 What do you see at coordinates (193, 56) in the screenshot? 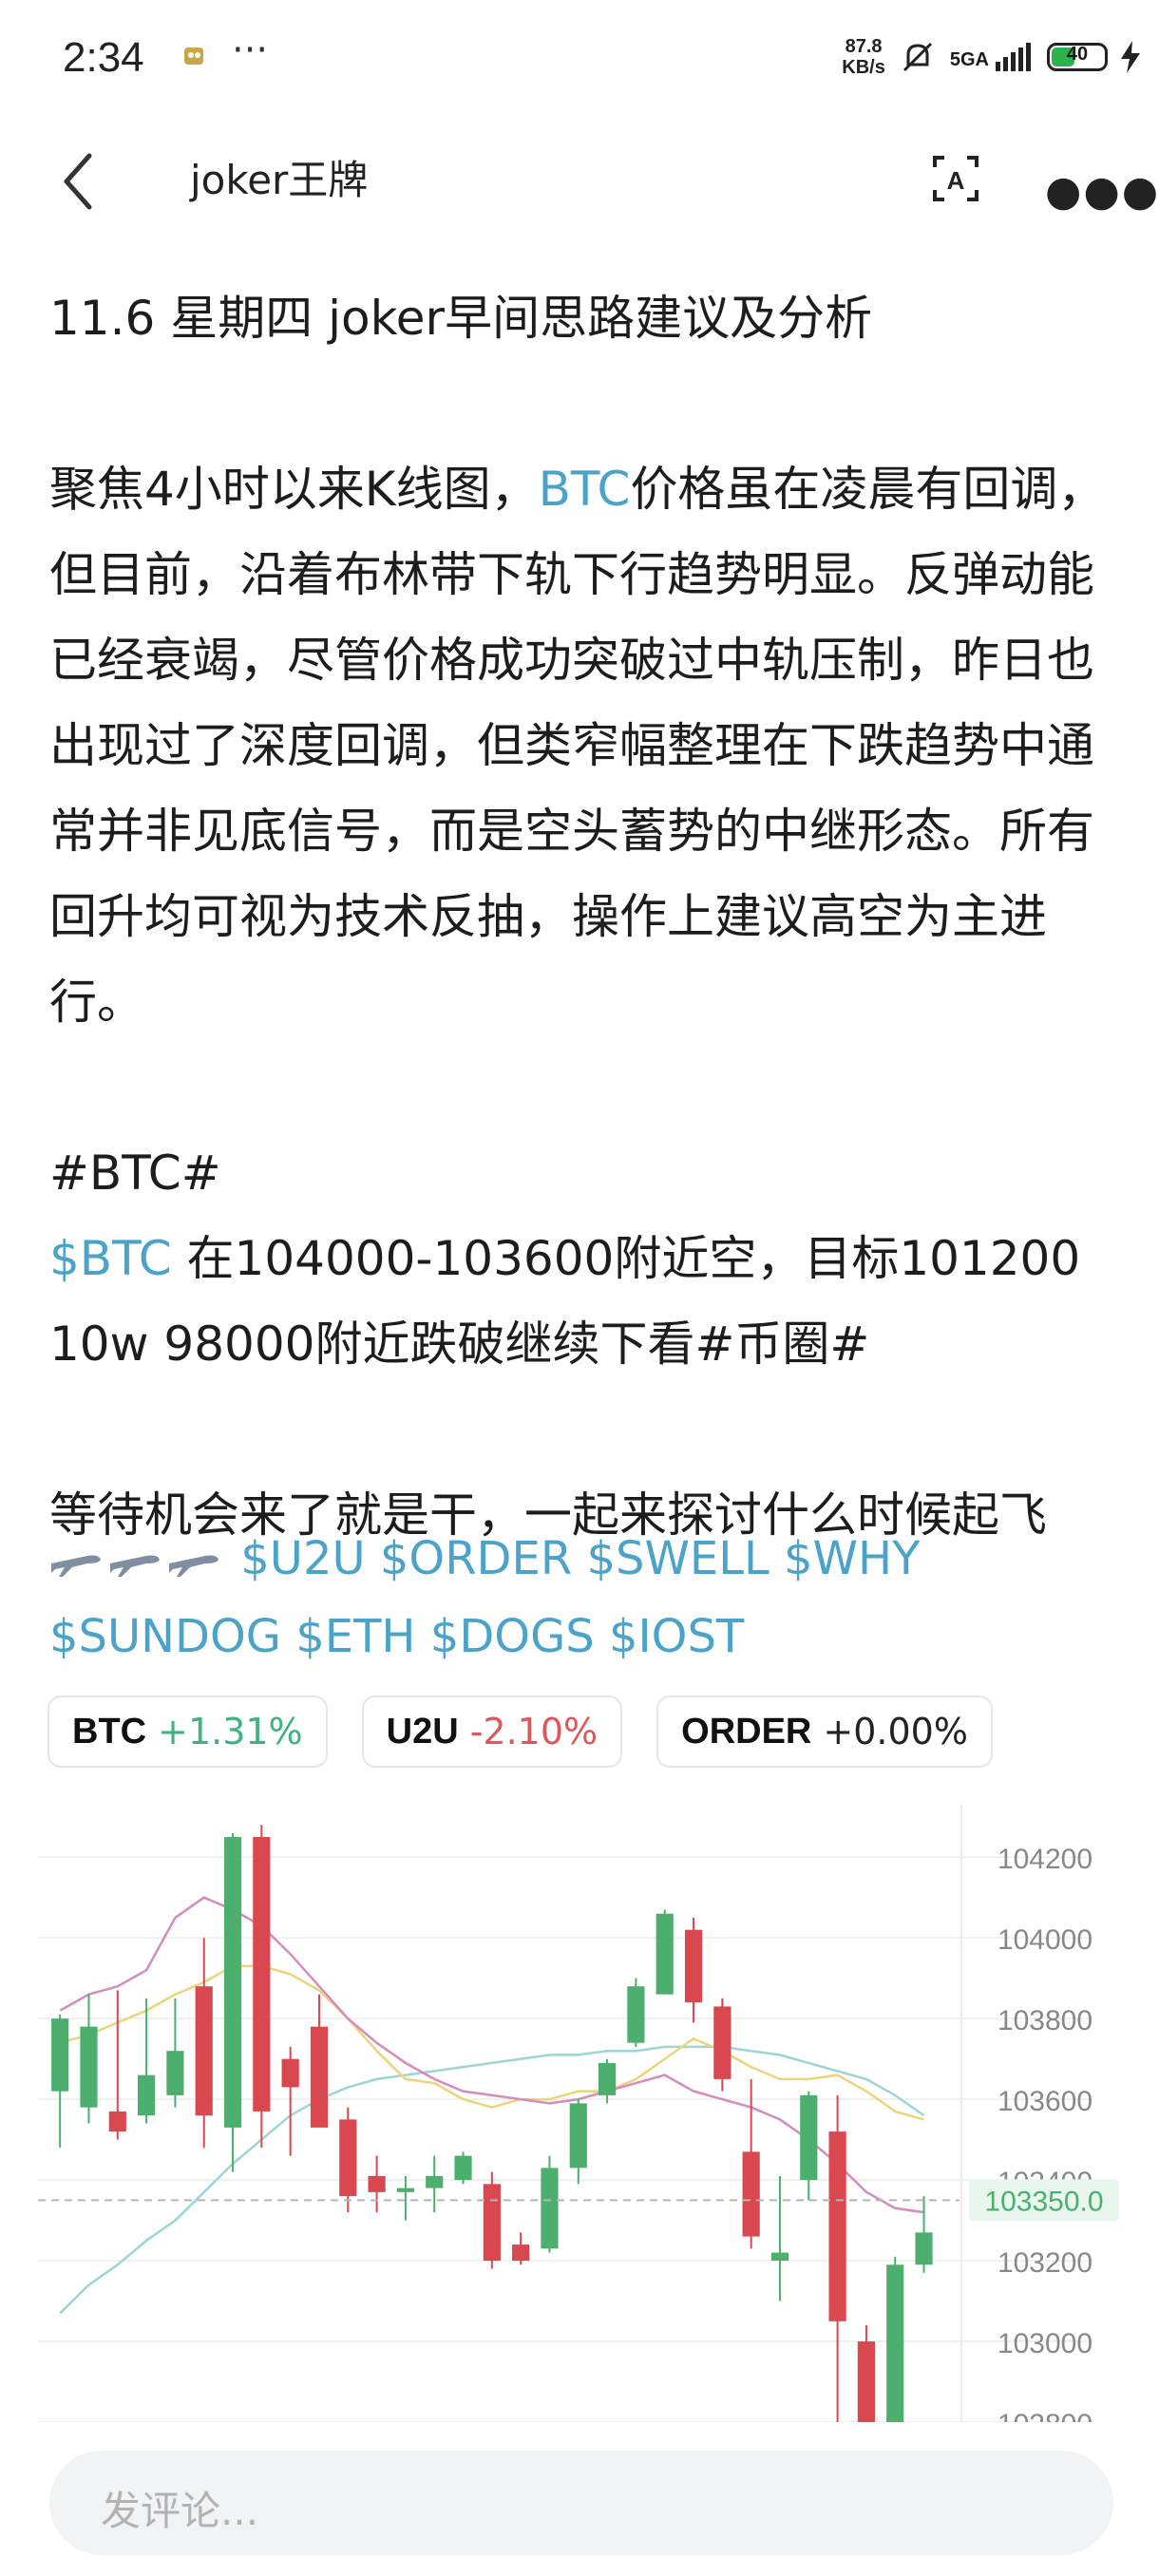
I see `app-notification-icon` at bounding box center [193, 56].